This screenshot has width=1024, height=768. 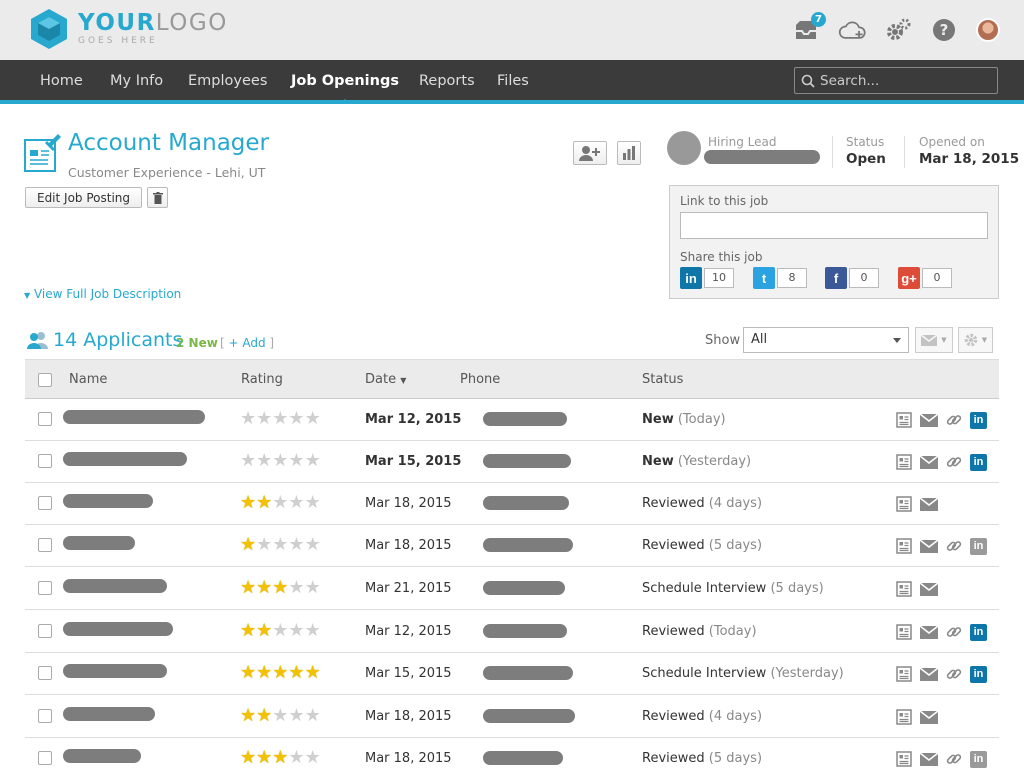 I want to click on new-applicants-badge: 2 New, so click(x=197, y=343).